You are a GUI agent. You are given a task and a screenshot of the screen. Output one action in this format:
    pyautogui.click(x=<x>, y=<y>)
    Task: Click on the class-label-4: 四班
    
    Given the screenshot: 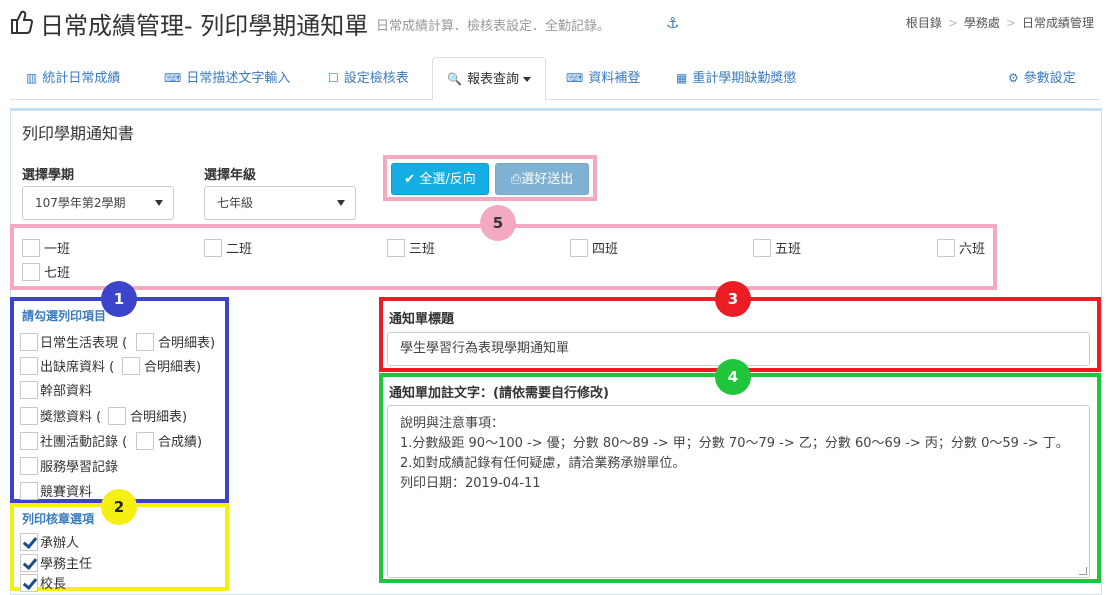 What is the action you would take?
    pyautogui.click(x=605, y=249)
    